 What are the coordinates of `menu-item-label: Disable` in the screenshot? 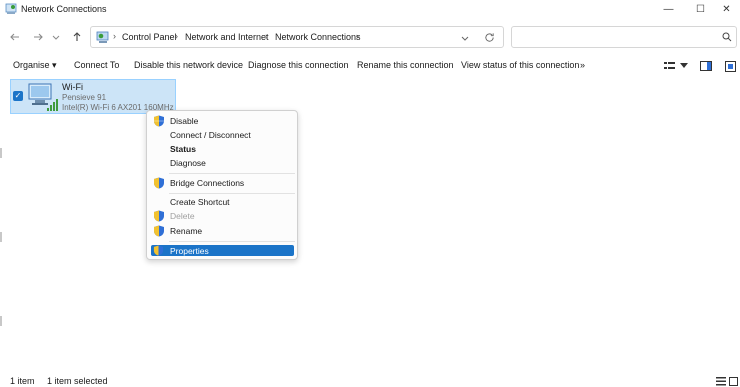 It's located at (184, 121).